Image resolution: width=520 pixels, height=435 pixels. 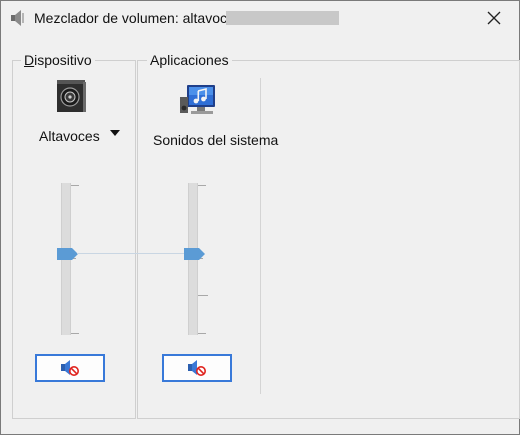 I want to click on chevron-down-icon, so click(x=115, y=133).